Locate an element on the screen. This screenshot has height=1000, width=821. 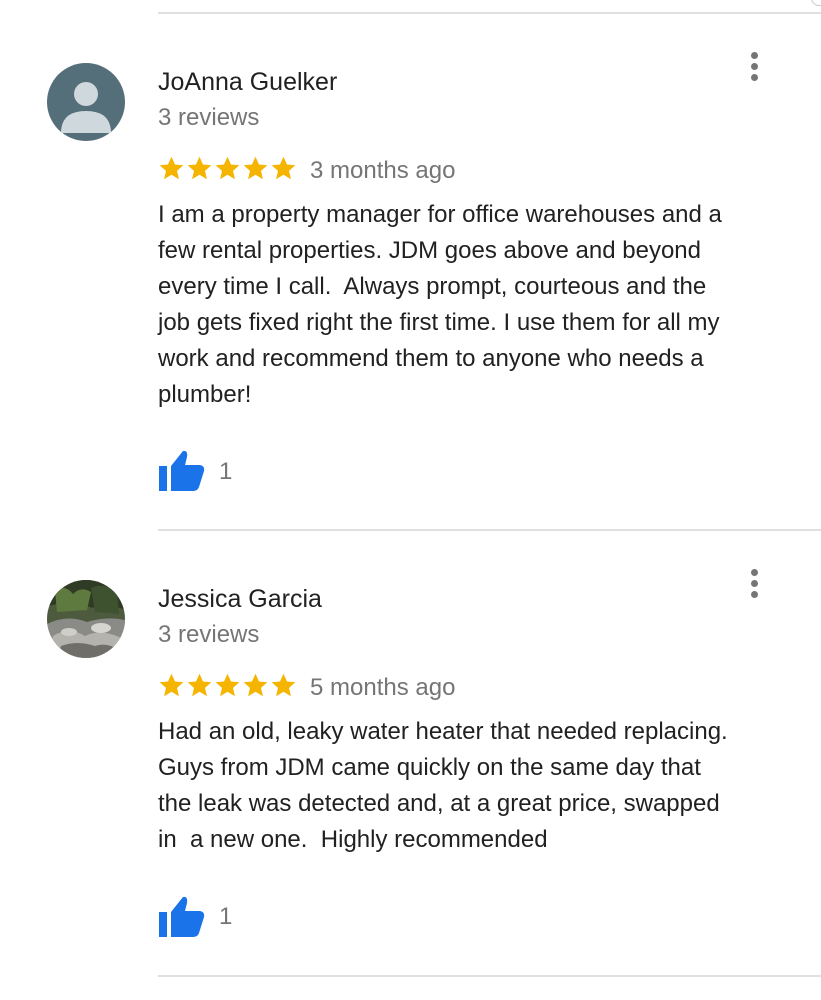
reviewer-name: JoAnna Guelker is located at coordinates (247, 82).